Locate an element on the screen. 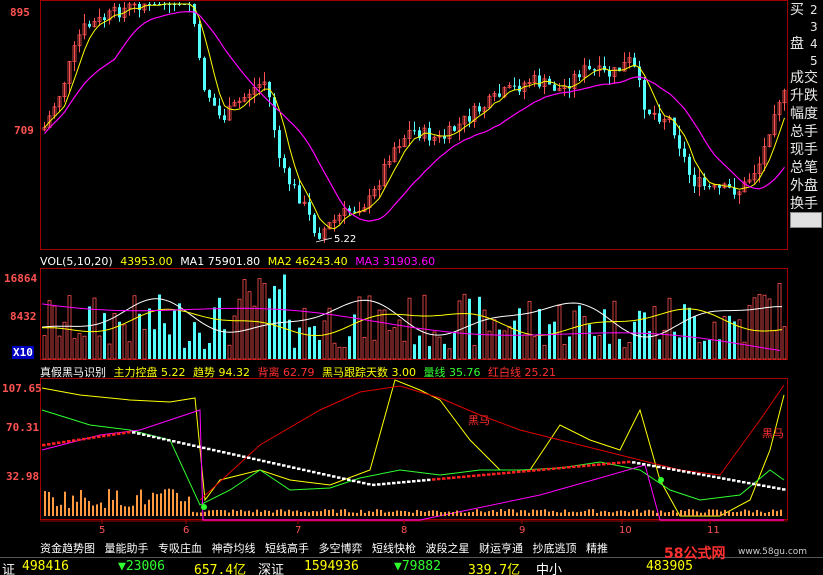 The image size is (823, 575). menu-magic-ma: 神奇均线 is located at coordinates (234, 548).